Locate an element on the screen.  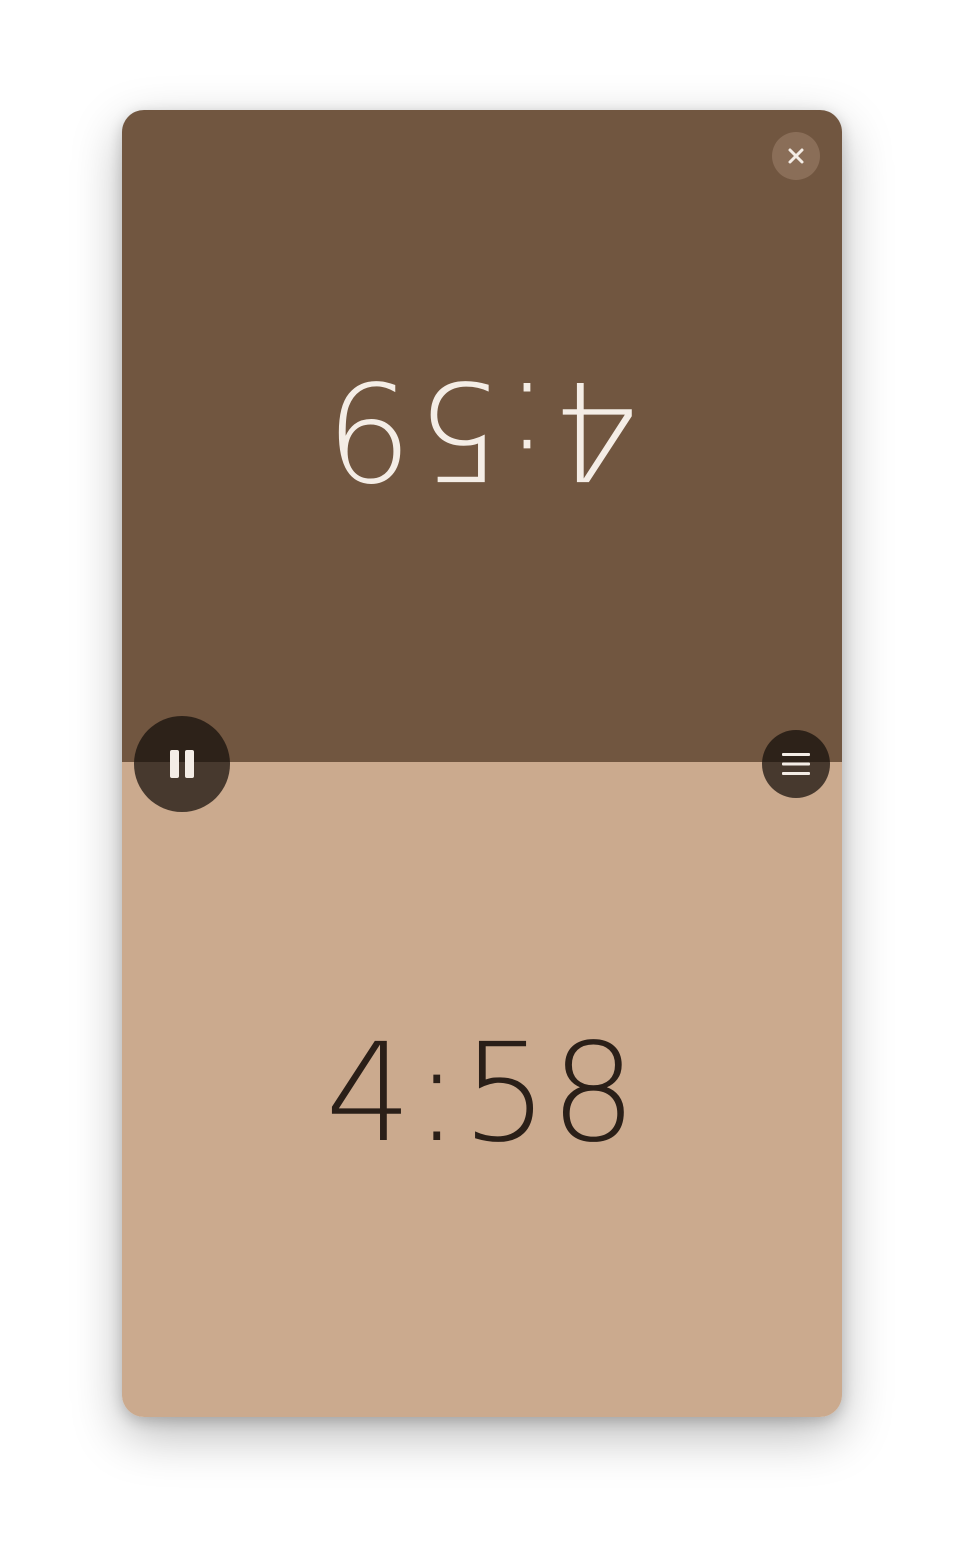
menu-icon is located at coordinates (796, 764).